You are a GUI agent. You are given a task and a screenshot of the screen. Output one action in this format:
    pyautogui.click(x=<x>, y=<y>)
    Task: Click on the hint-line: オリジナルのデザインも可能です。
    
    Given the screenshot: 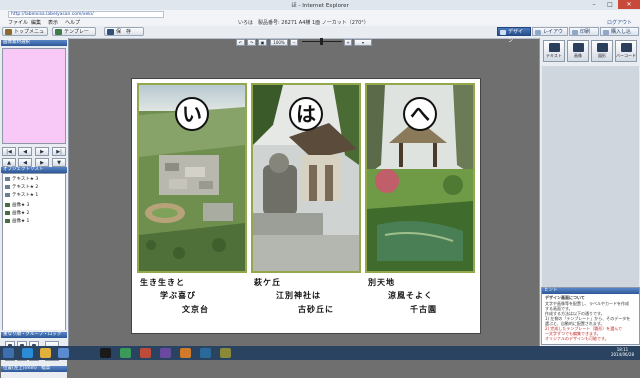 What is the action you would take?
    pyautogui.click(x=577, y=338)
    